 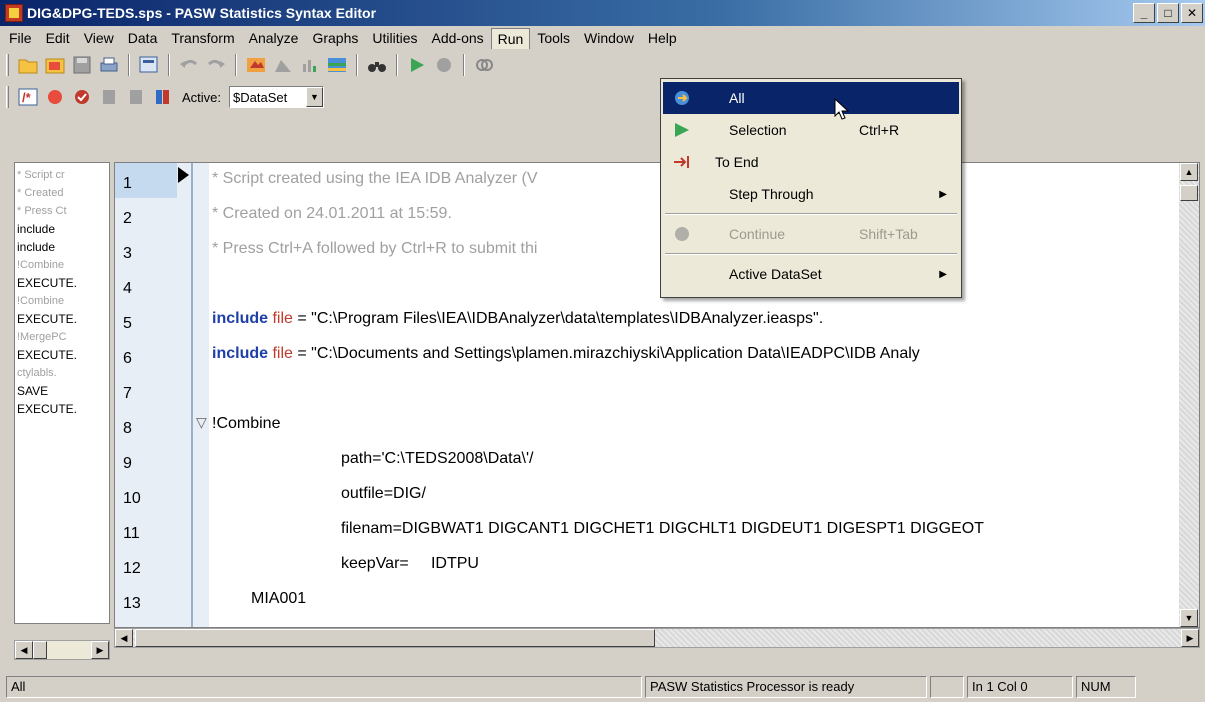 What do you see at coordinates (246, 424) in the screenshot?
I see `code-text: !Combine` at bounding box center [246, 424].